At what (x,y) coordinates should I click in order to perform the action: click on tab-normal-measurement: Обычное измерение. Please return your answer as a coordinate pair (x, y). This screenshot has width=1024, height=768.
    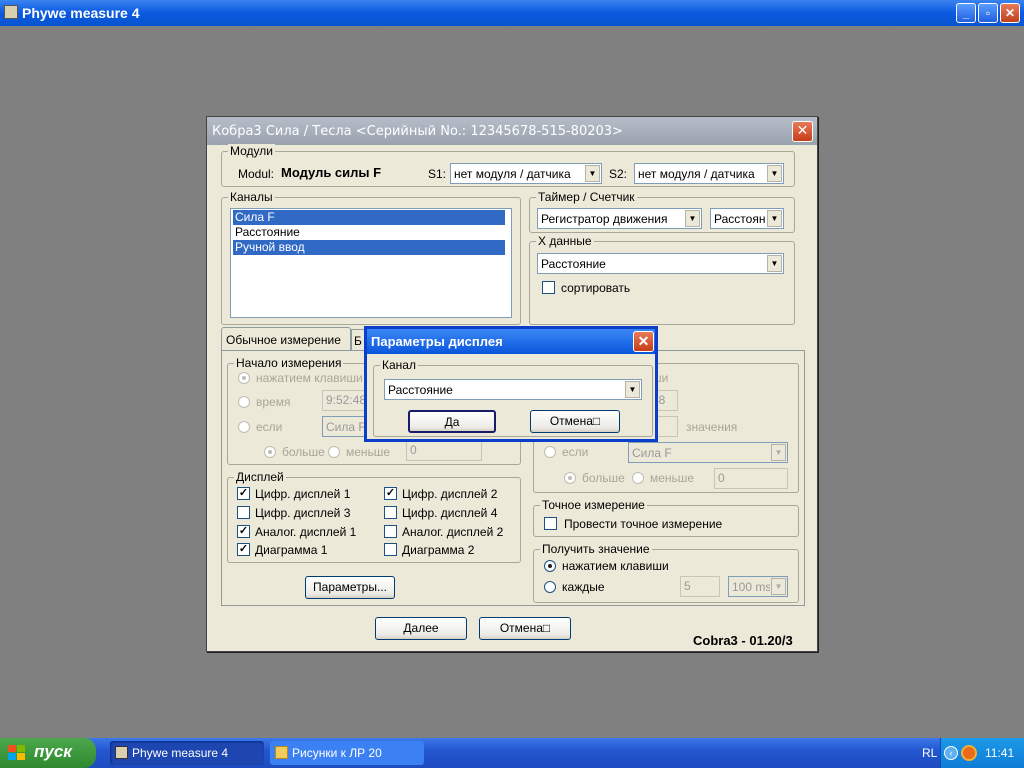
    Looking at the image, I should click on (286, 339).